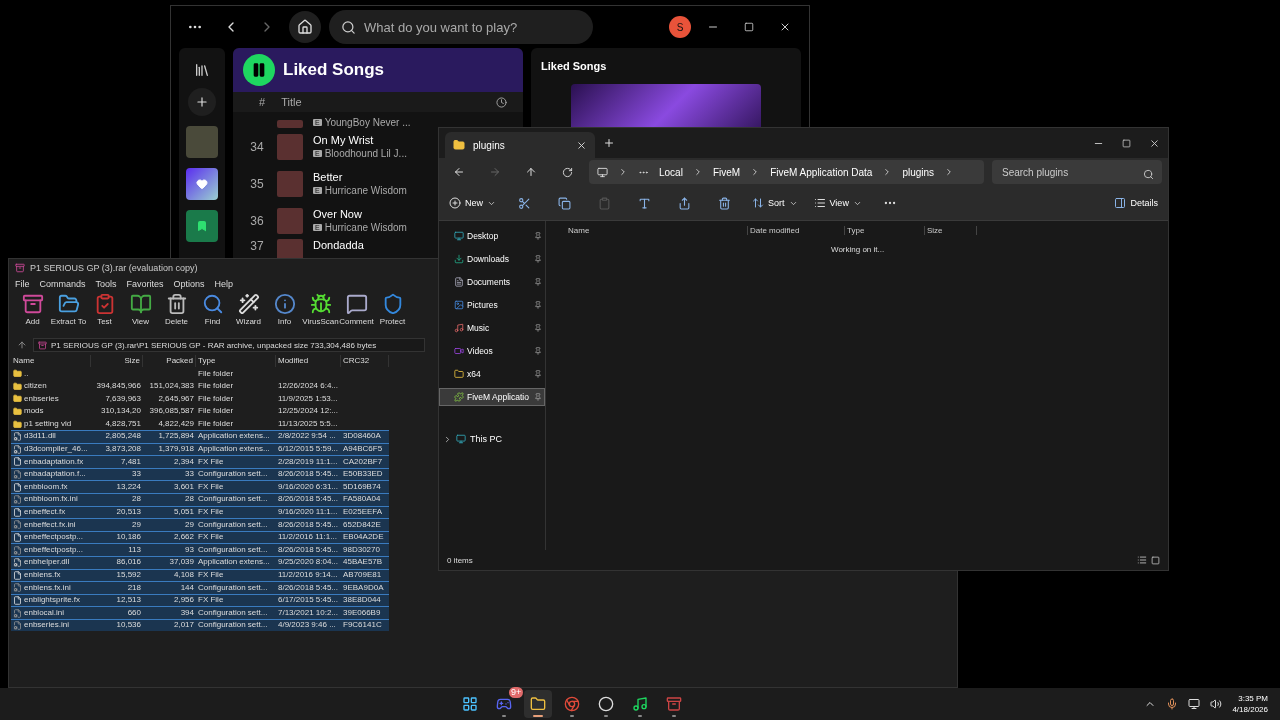  I want to click on sidebar-item: Music, so click(492, 328).